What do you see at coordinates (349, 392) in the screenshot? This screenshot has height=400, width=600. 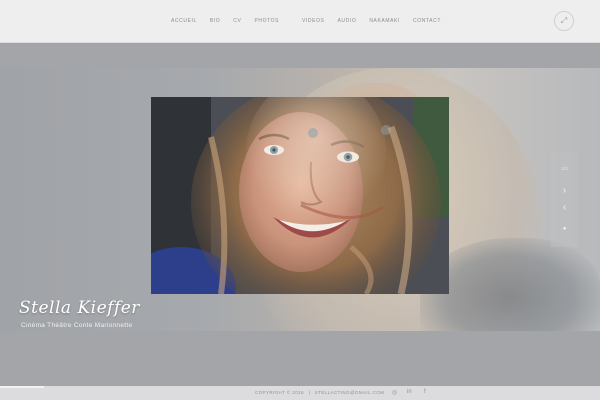 I see `contact-email-link: STELLACTING@GMAIL.COM` at bounding box center [349, 392].